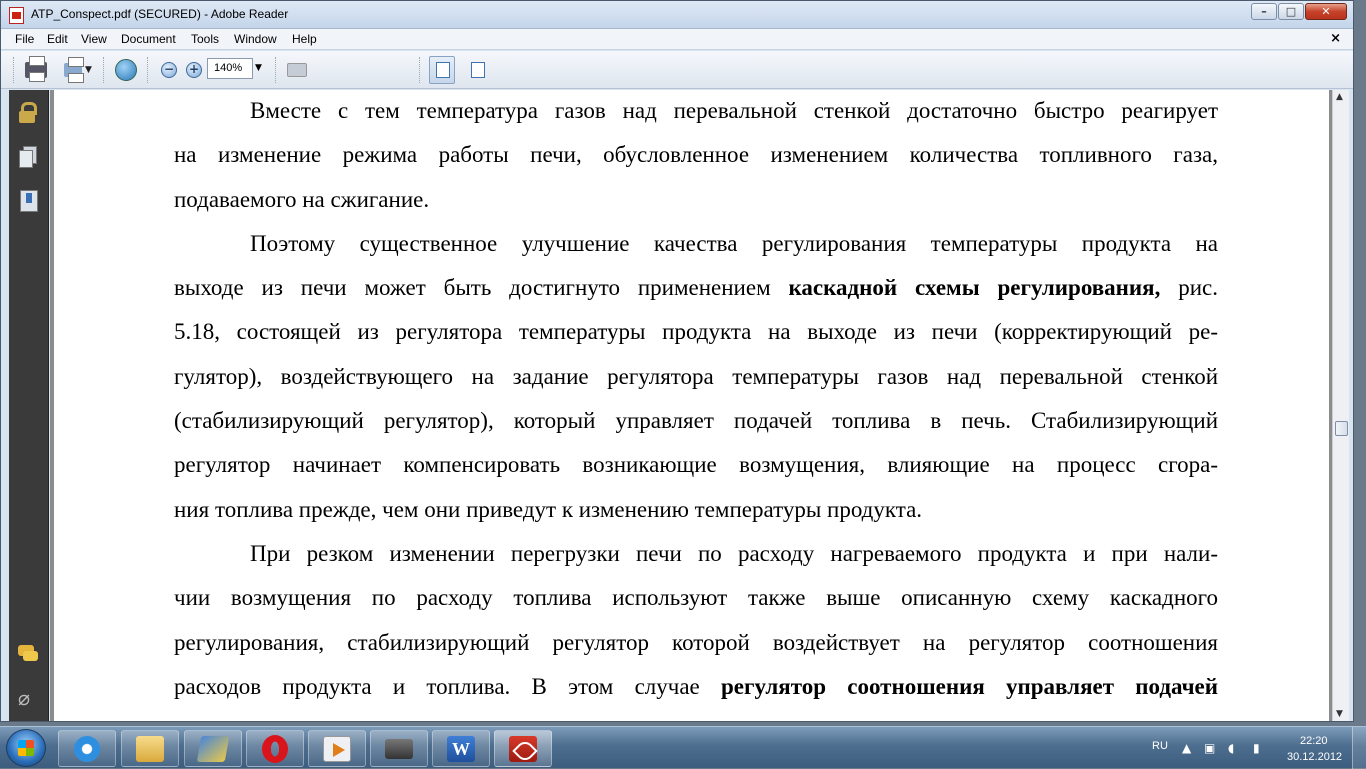  Describe the element at coordinates (148, 39) in the screenshot. I see `menu-document: Document` at that location.